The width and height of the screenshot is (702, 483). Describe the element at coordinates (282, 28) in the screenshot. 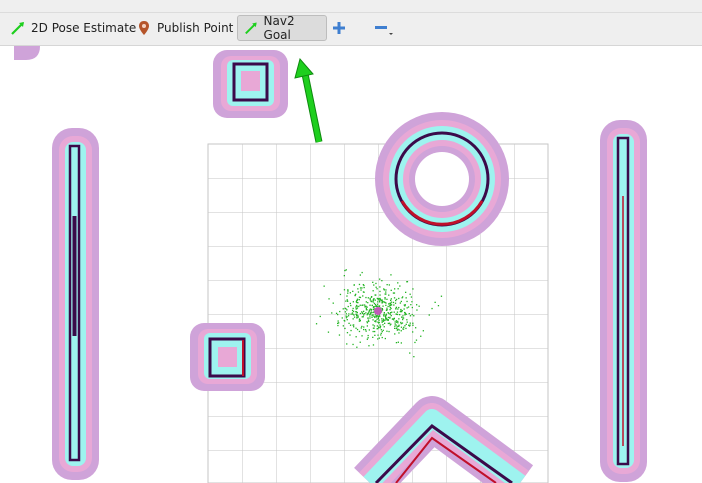

I see `tool-nav2-goal: Nav2 Goal` at that location.